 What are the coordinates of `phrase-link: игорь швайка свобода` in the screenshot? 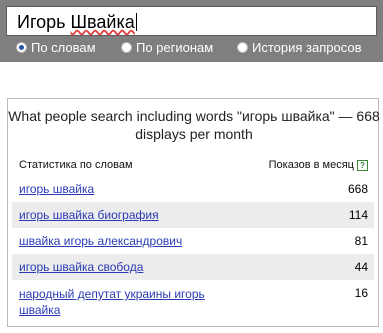 It's located at (81, 267).